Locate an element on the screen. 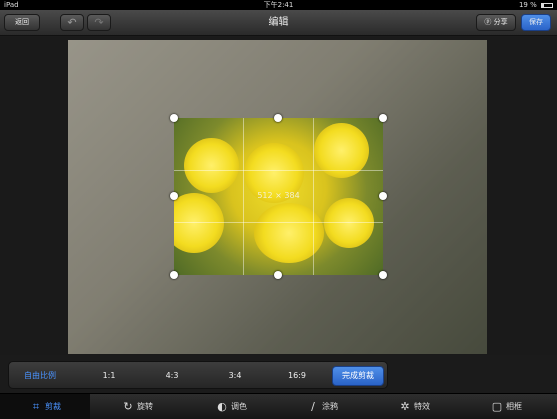 This screenshot has width=557, height=419. done-crop-button: 完成剪裁 is located at coordinates (358, 376).